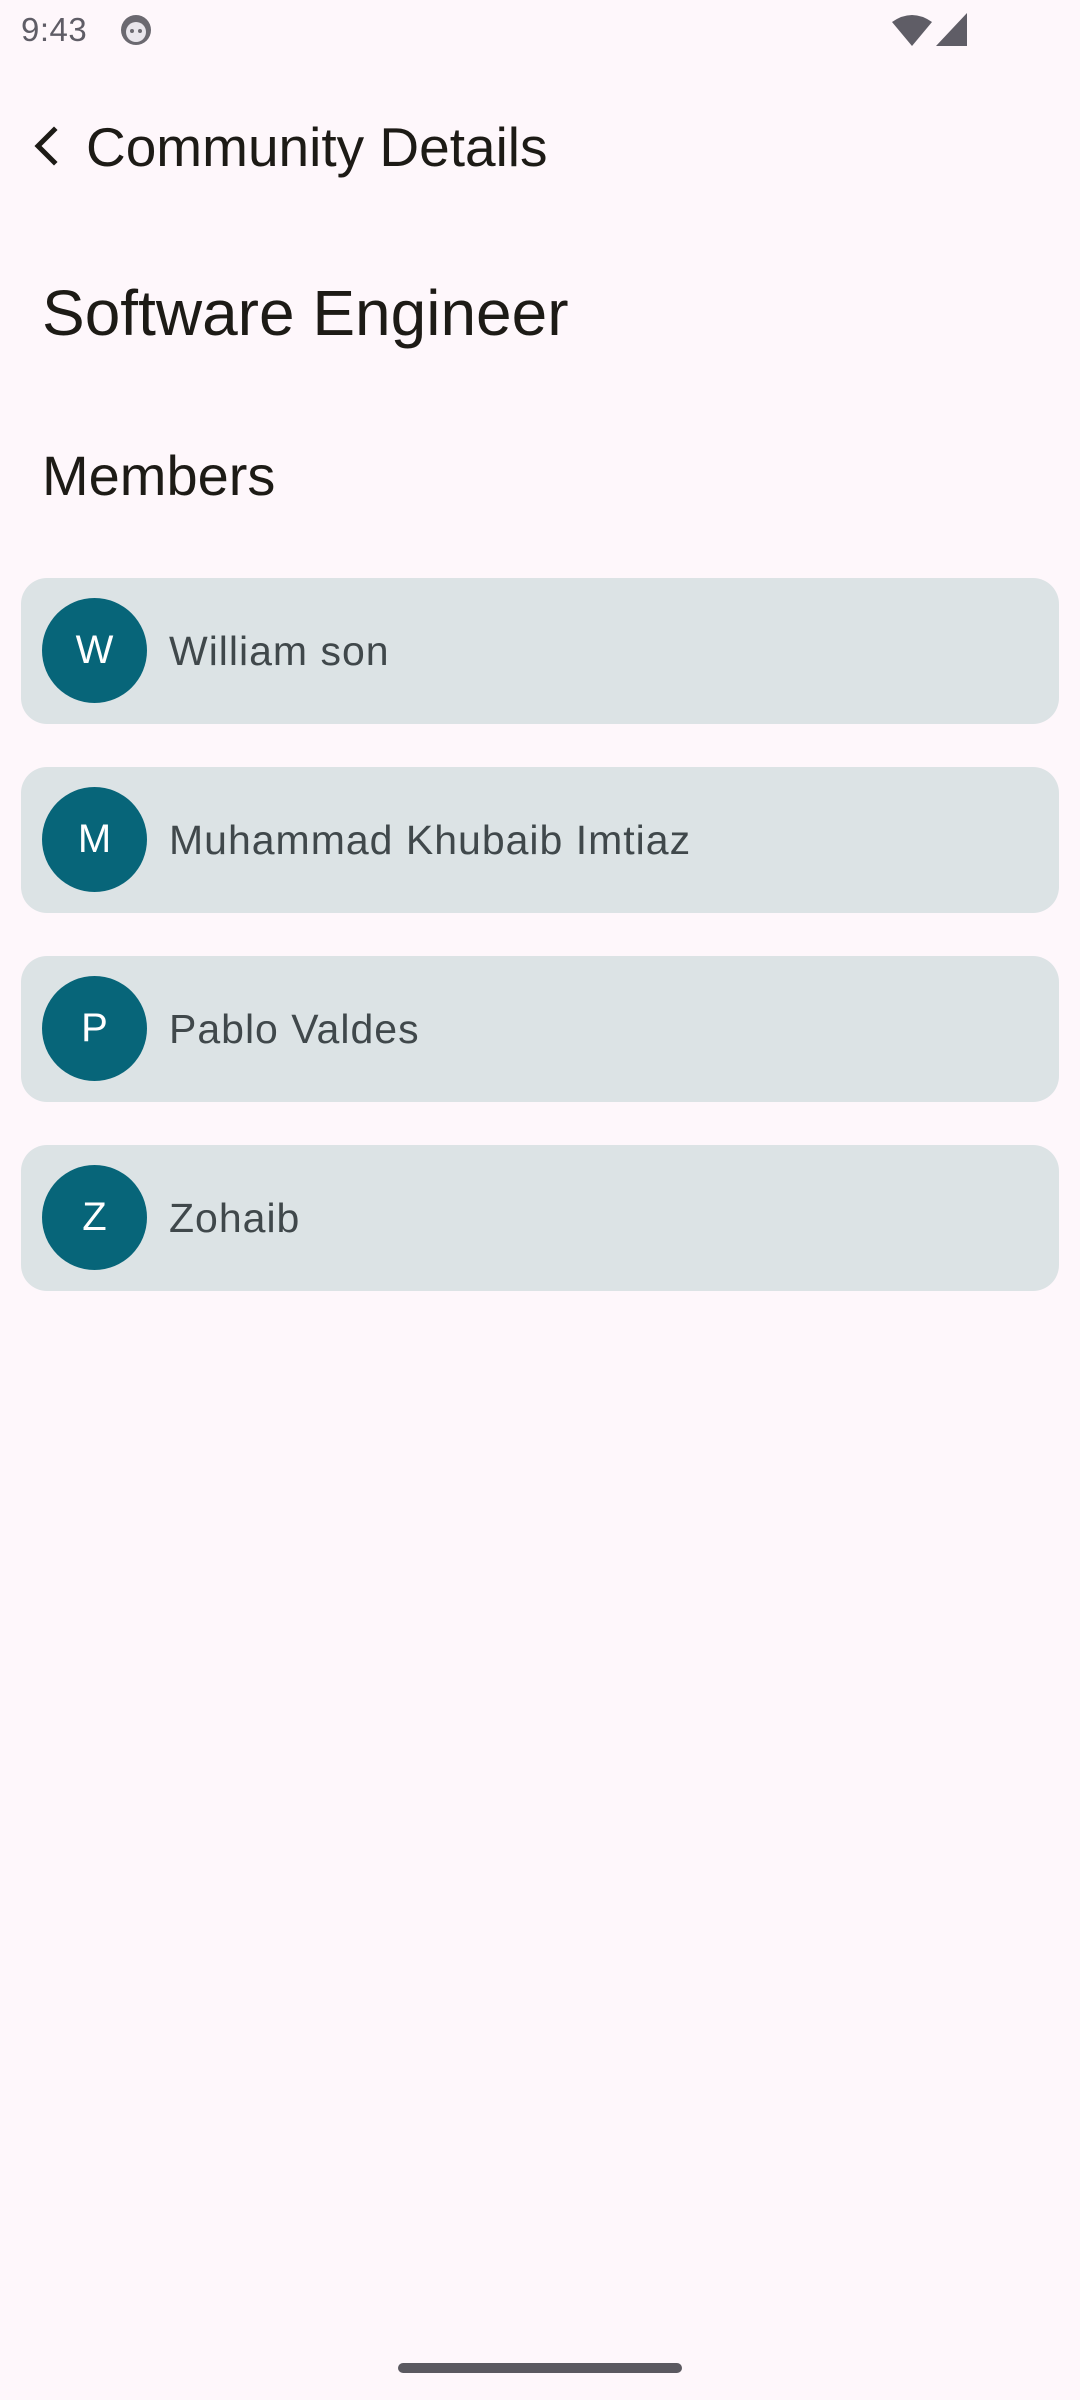  I want to click on member-card: W William son, so click(540, 651).